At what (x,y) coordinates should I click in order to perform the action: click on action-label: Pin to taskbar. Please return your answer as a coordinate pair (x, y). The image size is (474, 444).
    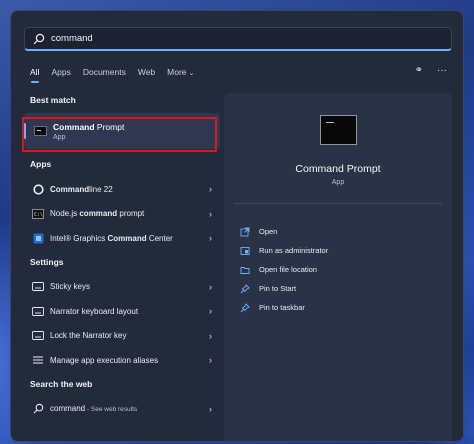
    Looking at the image, I should click on (282, 307).